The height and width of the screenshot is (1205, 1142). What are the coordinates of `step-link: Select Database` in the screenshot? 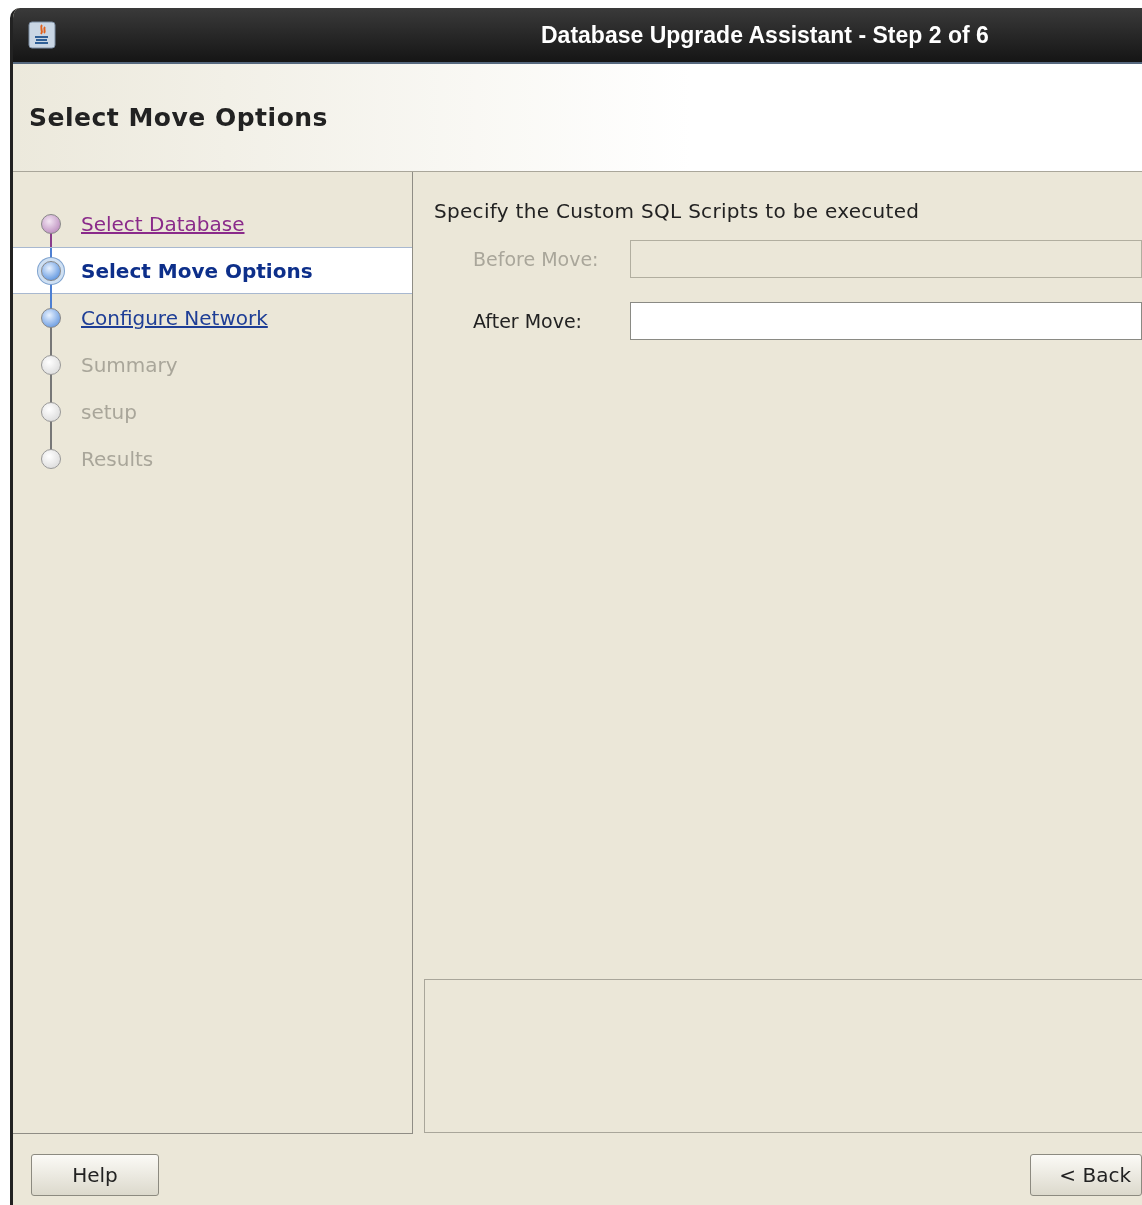 It's located at (163, 223).